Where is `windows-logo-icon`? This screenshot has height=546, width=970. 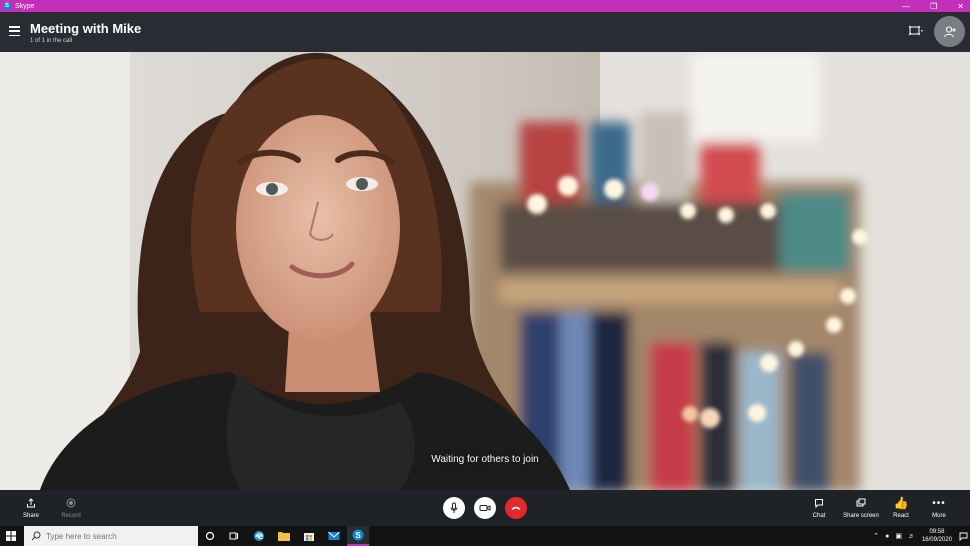
windows-logo-icon is located at coordinates (11, 536).